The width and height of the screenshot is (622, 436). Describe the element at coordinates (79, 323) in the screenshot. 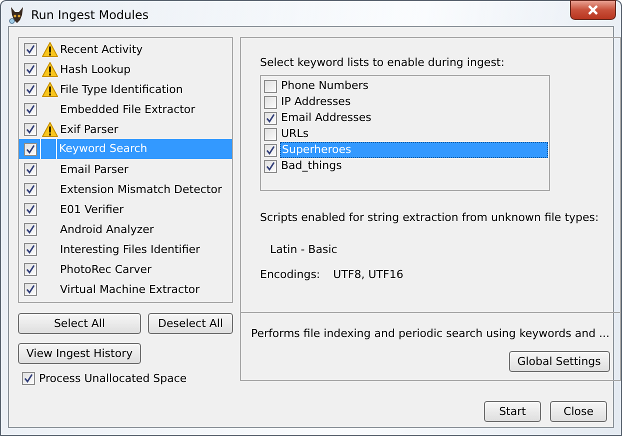

I see `button: Select All` at that location.